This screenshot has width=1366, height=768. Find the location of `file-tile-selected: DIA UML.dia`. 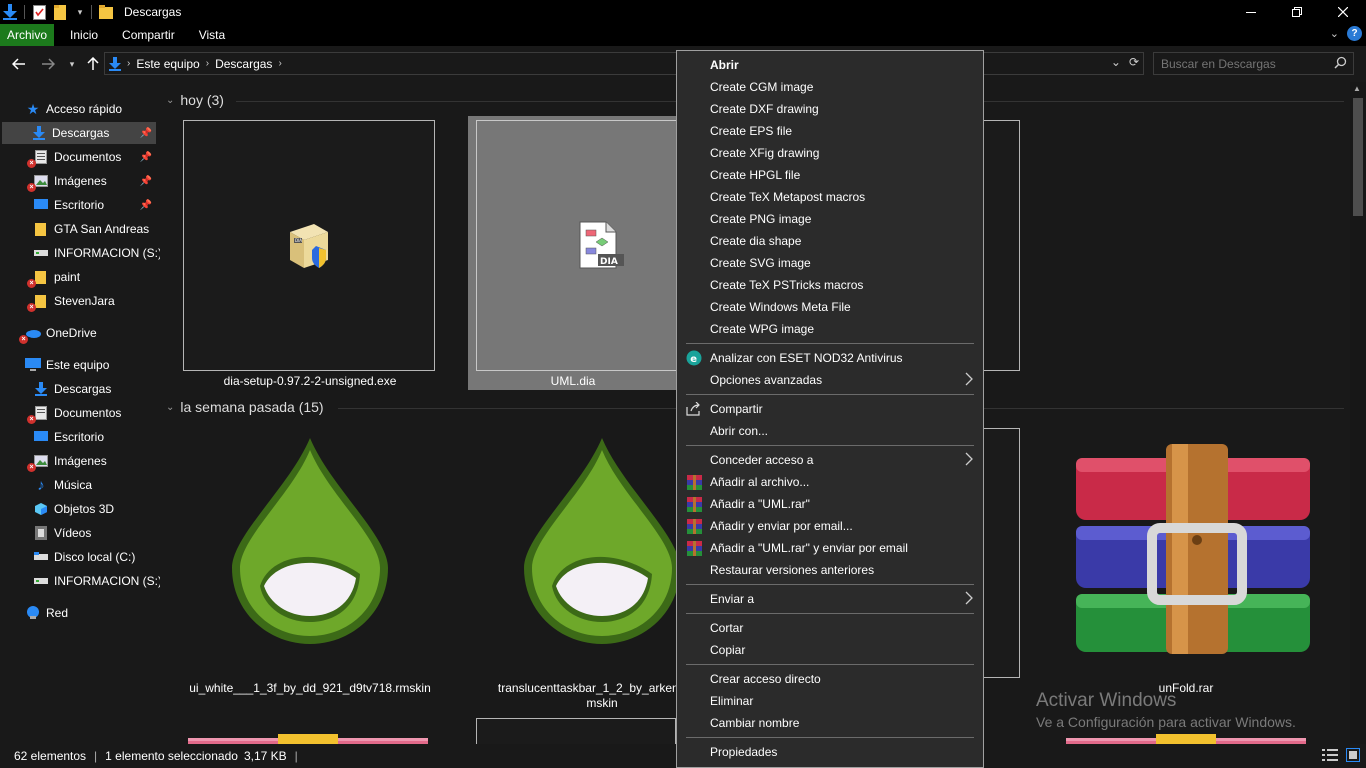

file-tile-selected: DIA UML.dia is located at coordinates (573, 253).